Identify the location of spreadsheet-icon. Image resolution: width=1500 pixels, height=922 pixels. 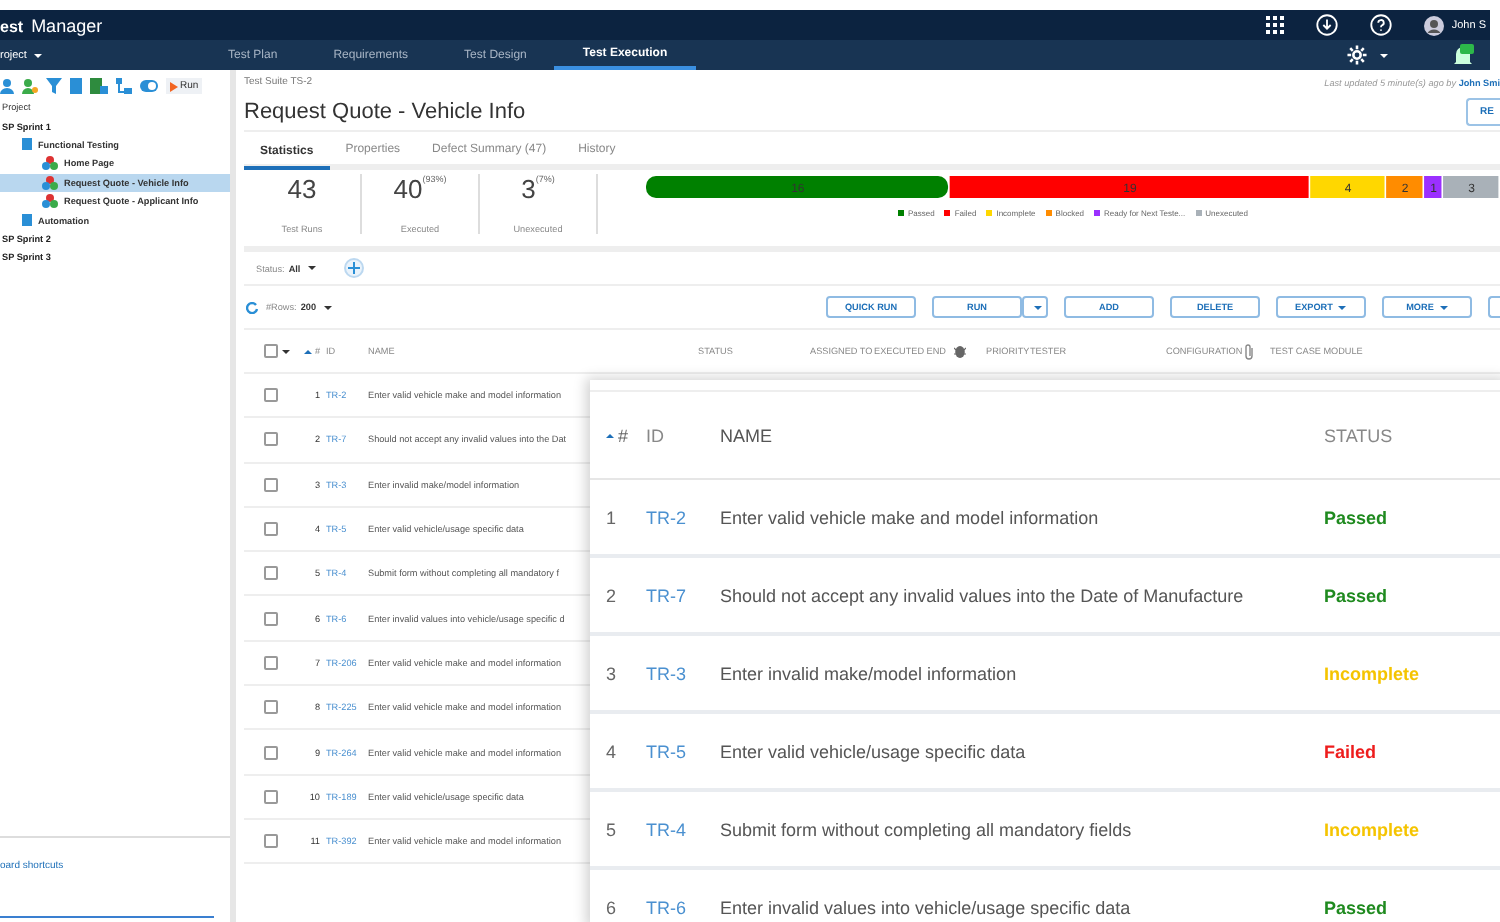
(99, 86).